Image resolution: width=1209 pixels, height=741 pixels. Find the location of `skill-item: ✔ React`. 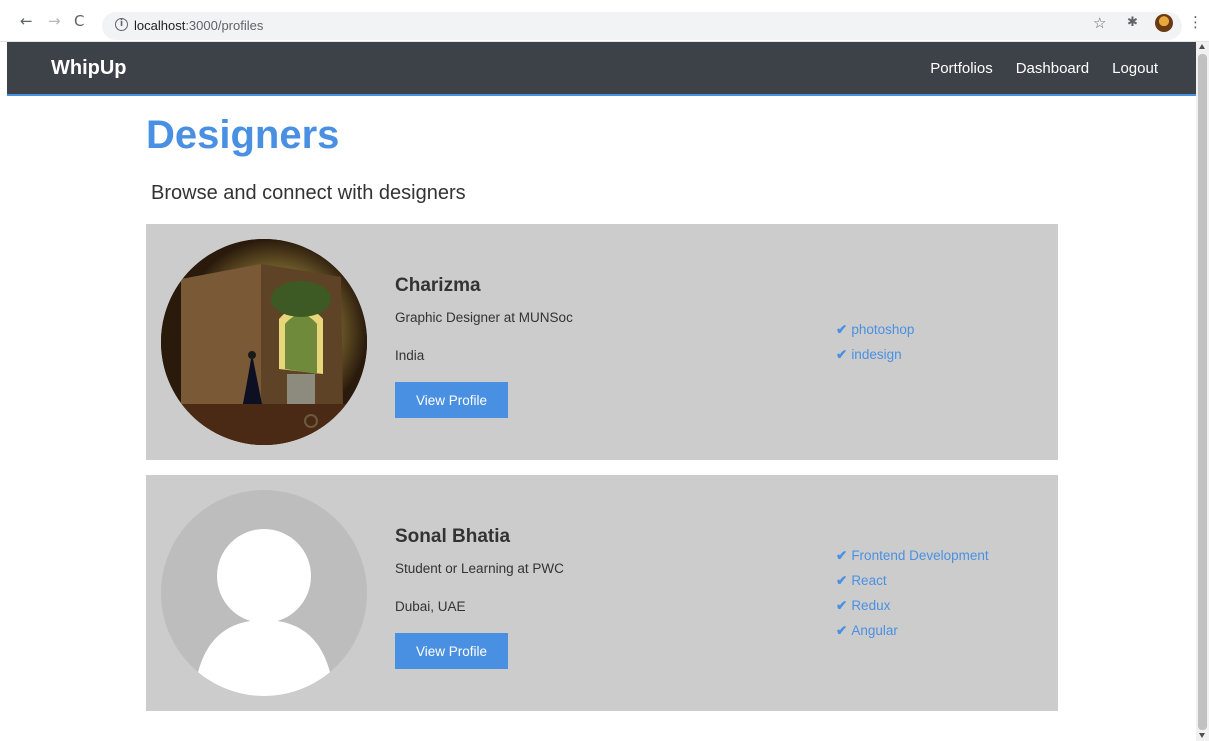

skill-item: ✔ React is located at coordinates (912, 584).